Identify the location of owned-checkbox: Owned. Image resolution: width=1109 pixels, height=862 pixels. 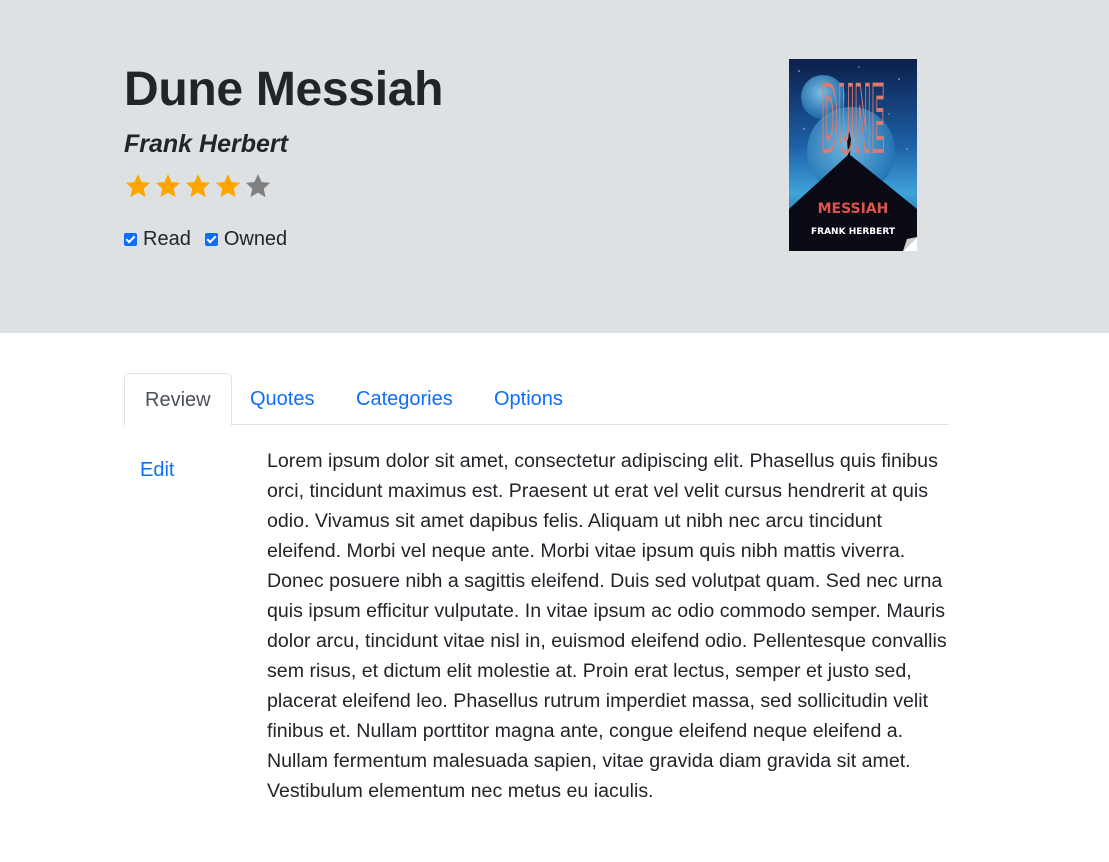
(246, 239).